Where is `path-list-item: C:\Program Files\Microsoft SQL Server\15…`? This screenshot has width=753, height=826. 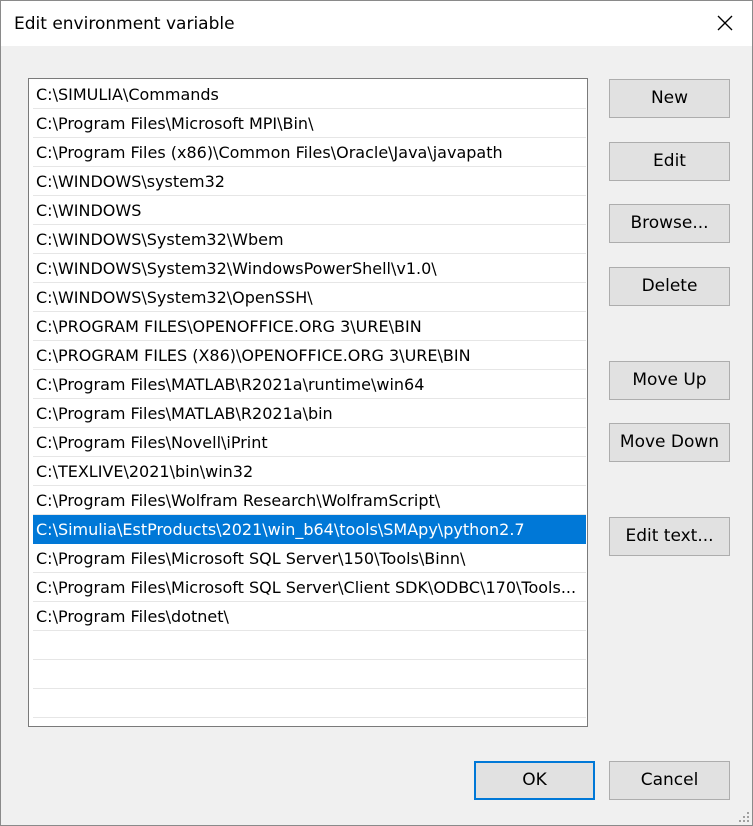 path-list-item: C:\Program Files\Microsoft SQL Server\15… is located at coordinates (309, 558).